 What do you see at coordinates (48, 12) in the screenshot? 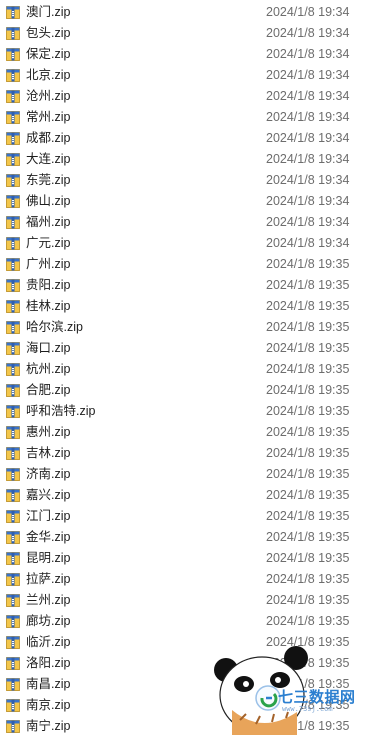
I see `file-name: 澳门.zip` at bounding box center [48, 12].